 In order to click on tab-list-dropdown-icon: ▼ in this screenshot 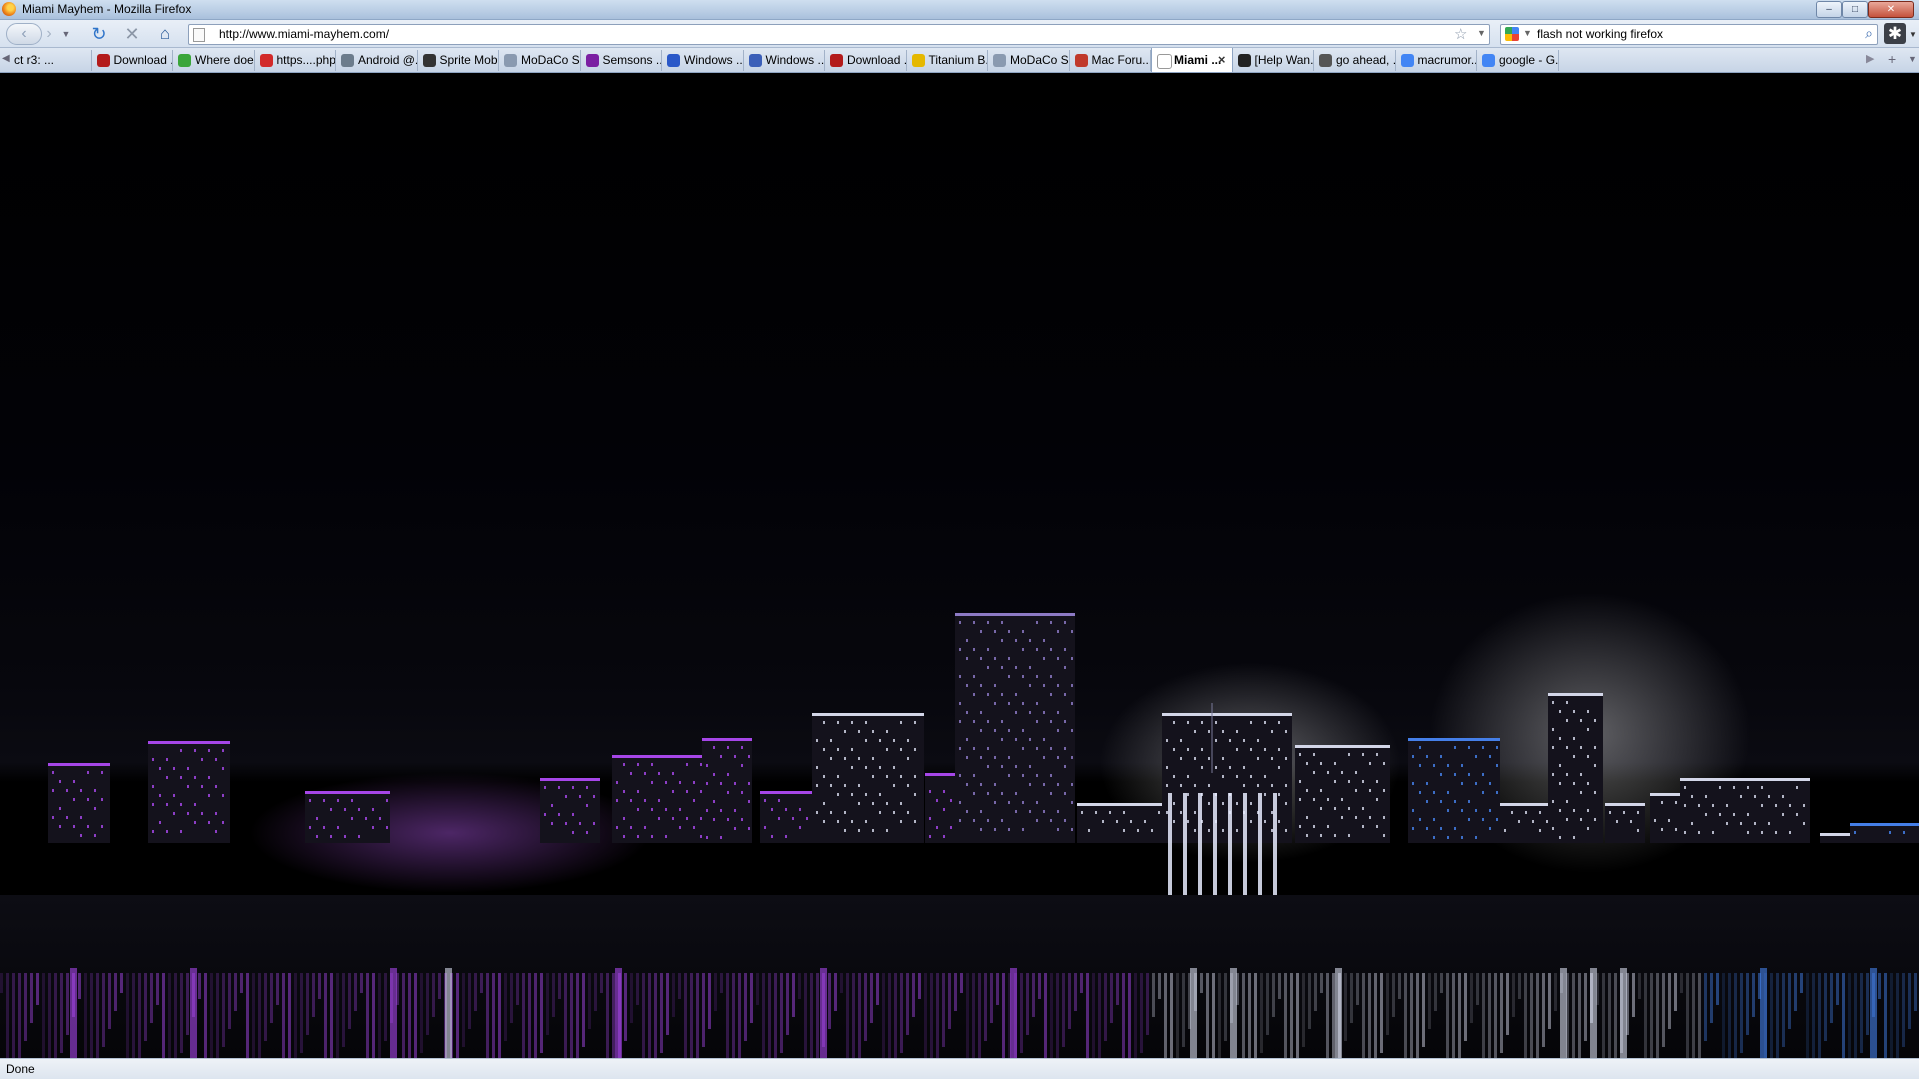, I will do `click(1912, 59)`.